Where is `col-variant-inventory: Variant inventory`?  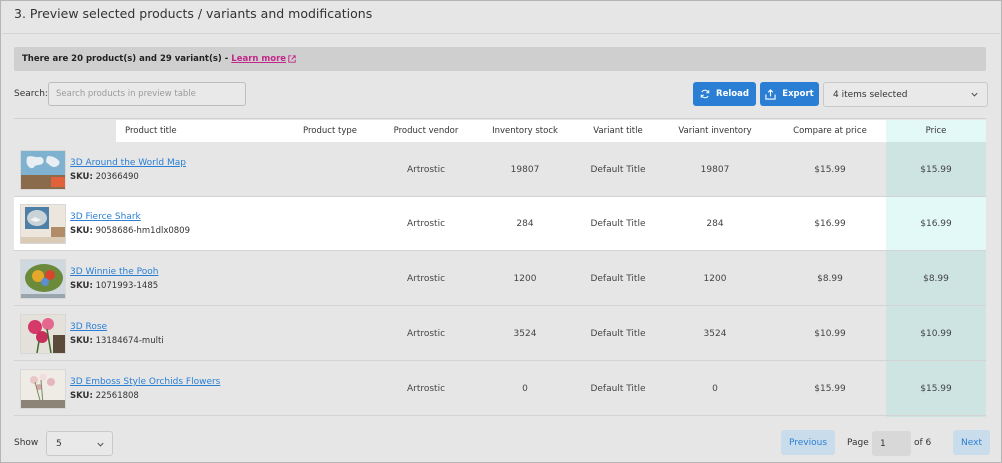 col-variant-inventory: Variant inventory is located at coordinates (715, 131).